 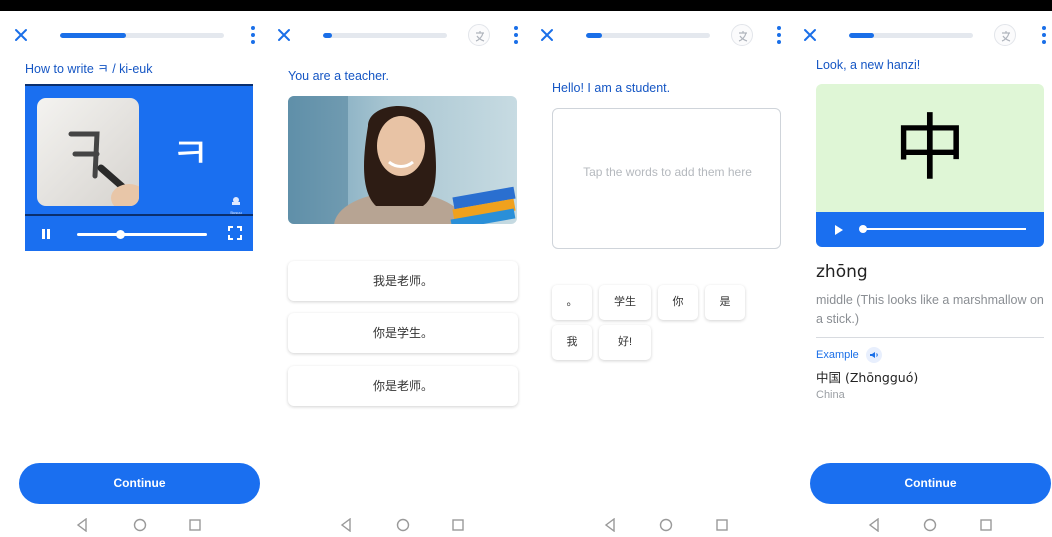 What do you see at coordinates (236, 201) in the screenshot?
I see `busuu-logo-icon` at bounding box center [236, 201].